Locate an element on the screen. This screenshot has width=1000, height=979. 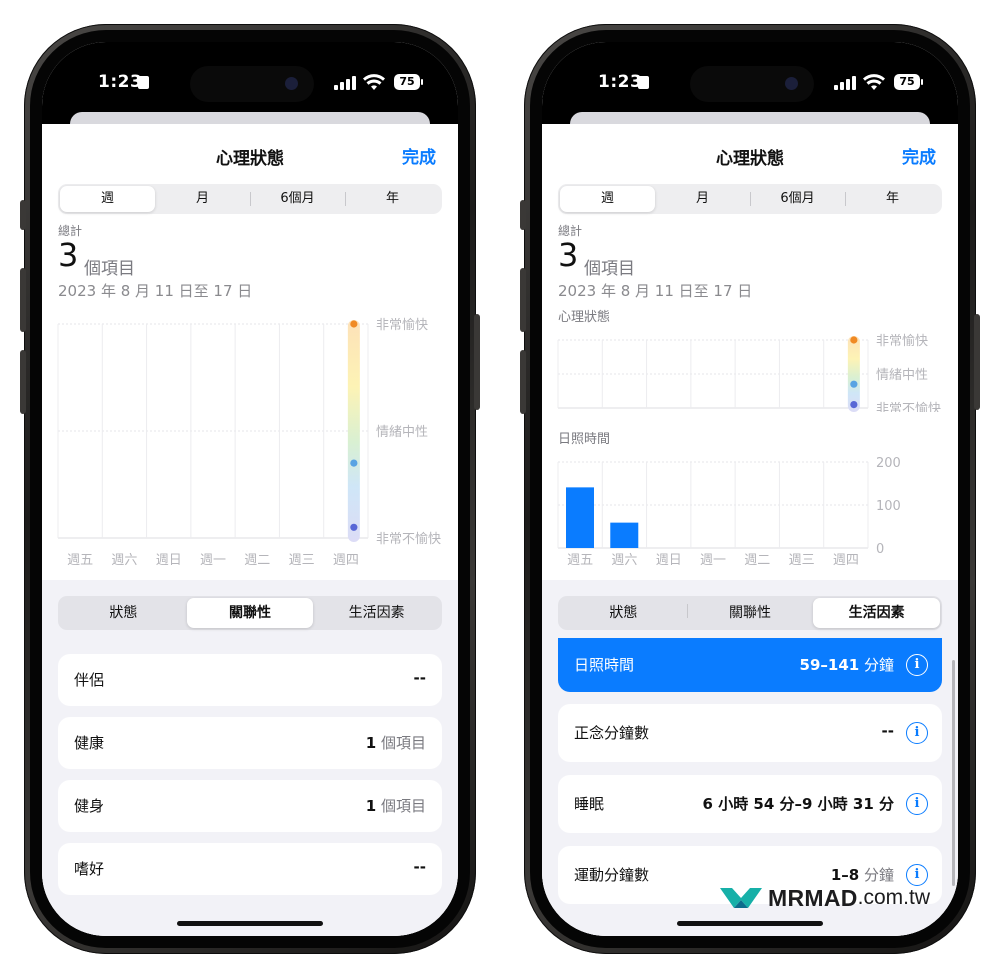
mood-chart: 非常愉快情緒中性非常不愉快 is located at coordinates (749, 372).